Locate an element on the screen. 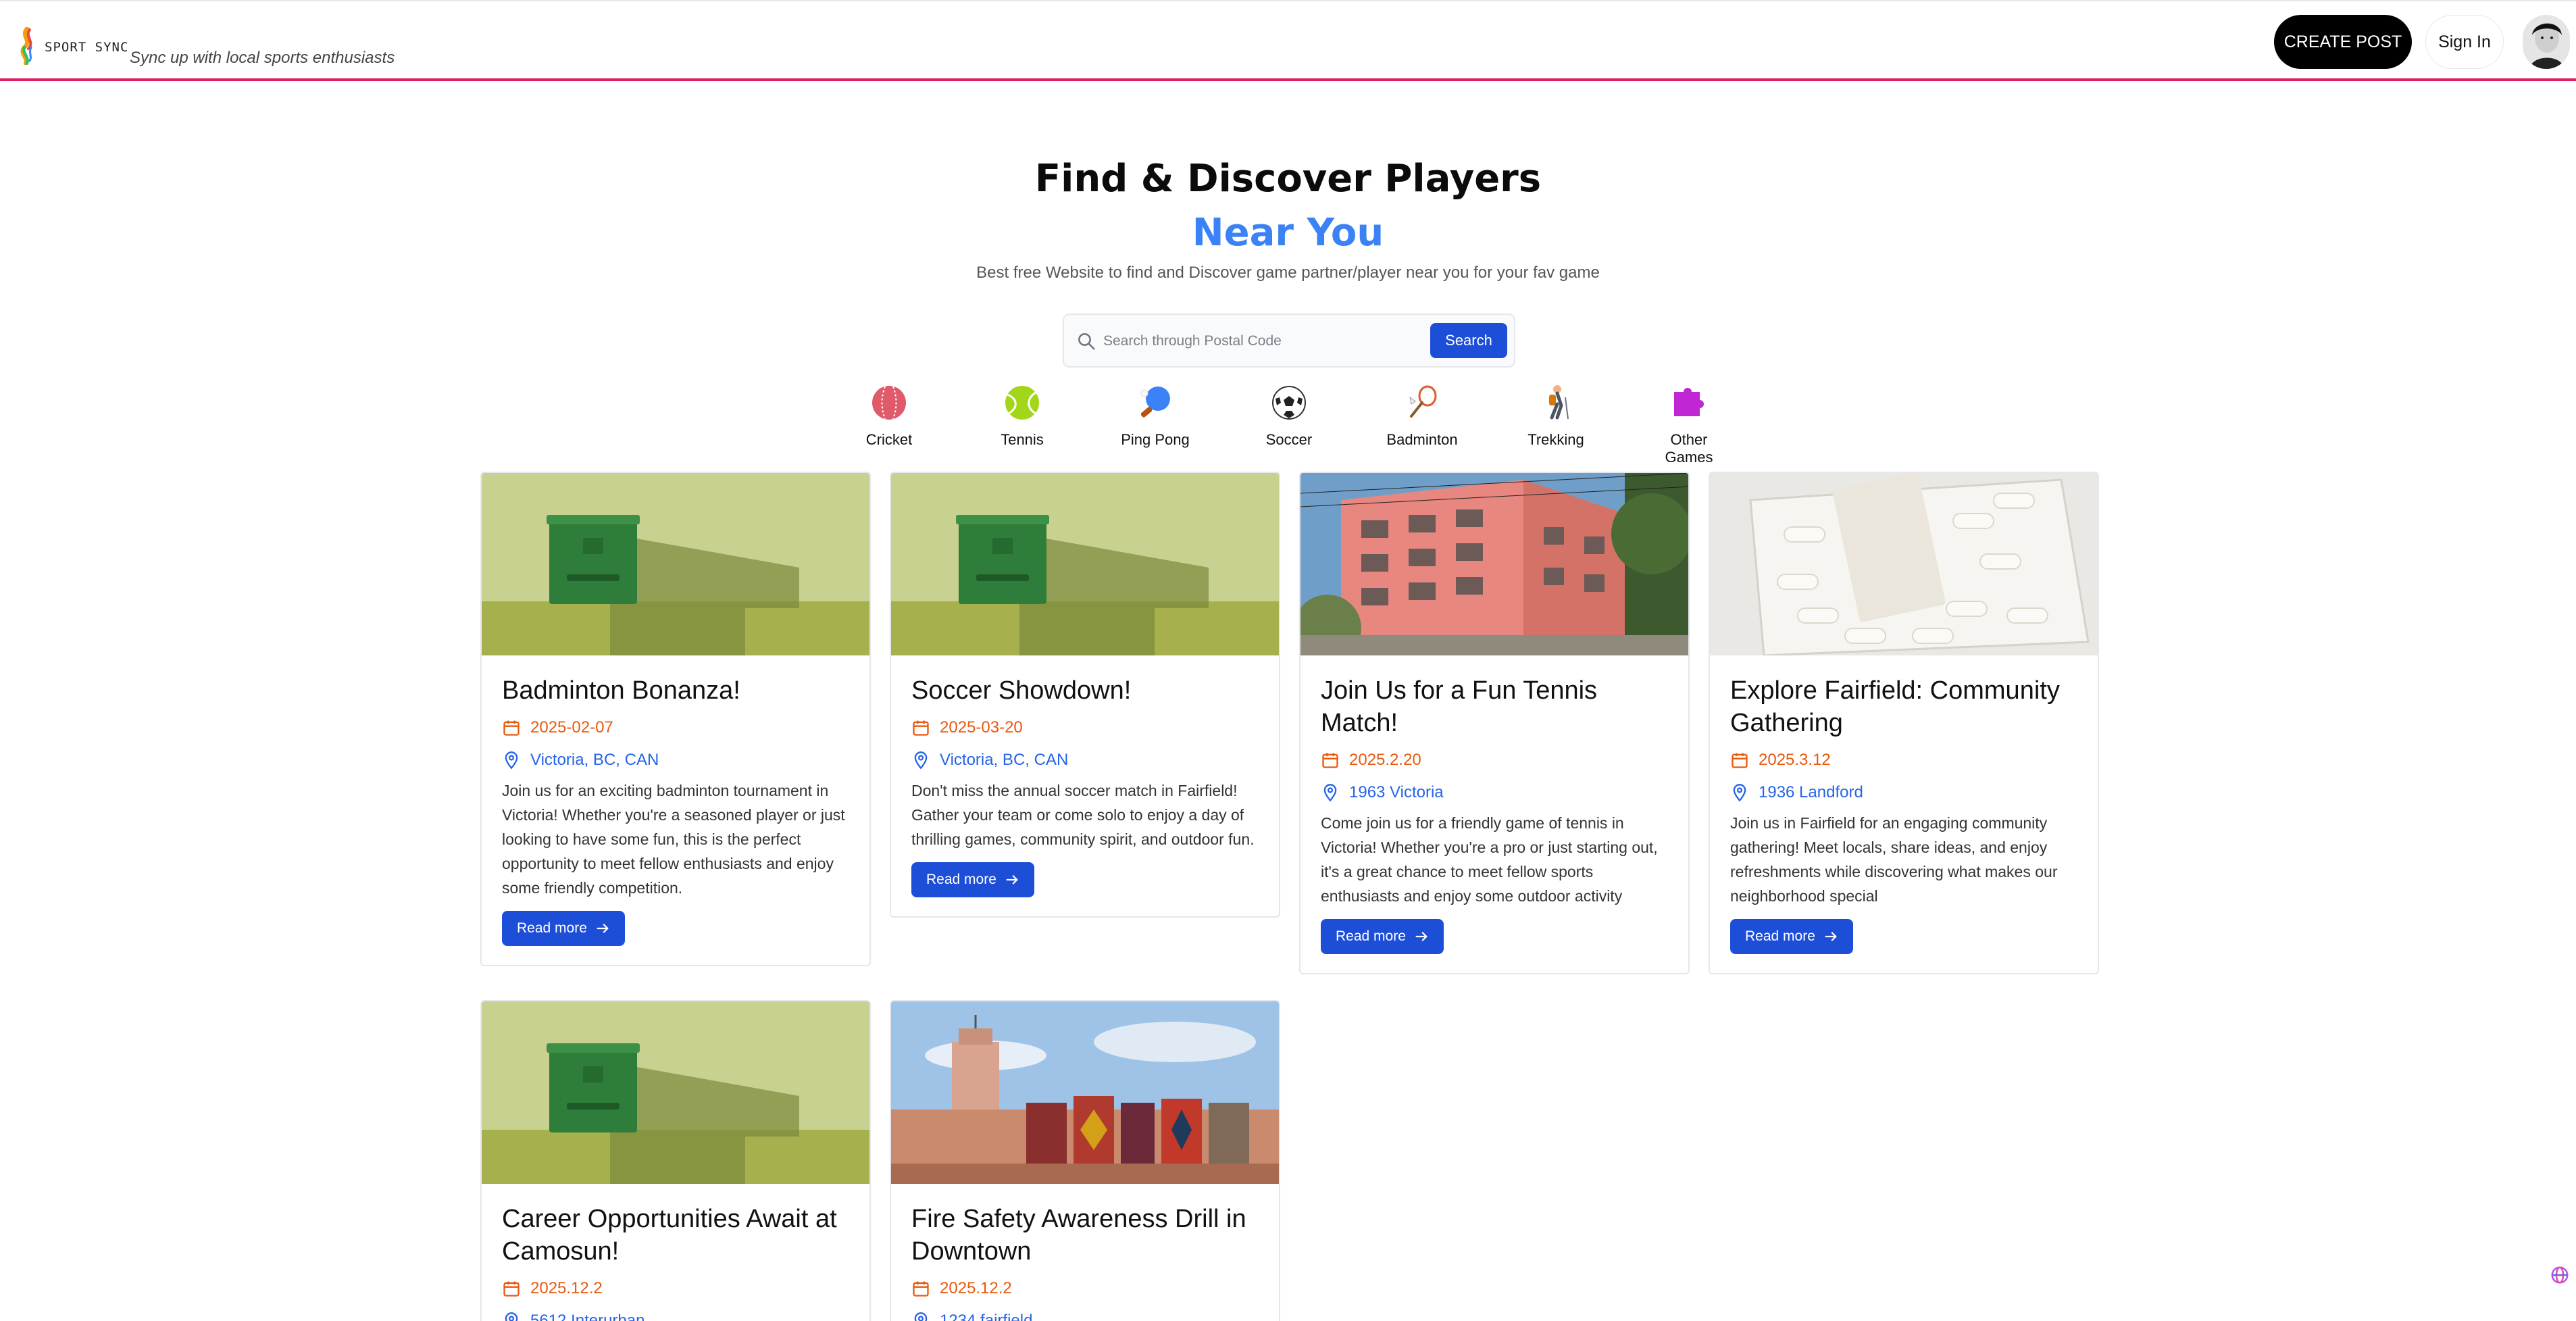  hero-subtitle: Near You is located at coordinates (1288, 233).